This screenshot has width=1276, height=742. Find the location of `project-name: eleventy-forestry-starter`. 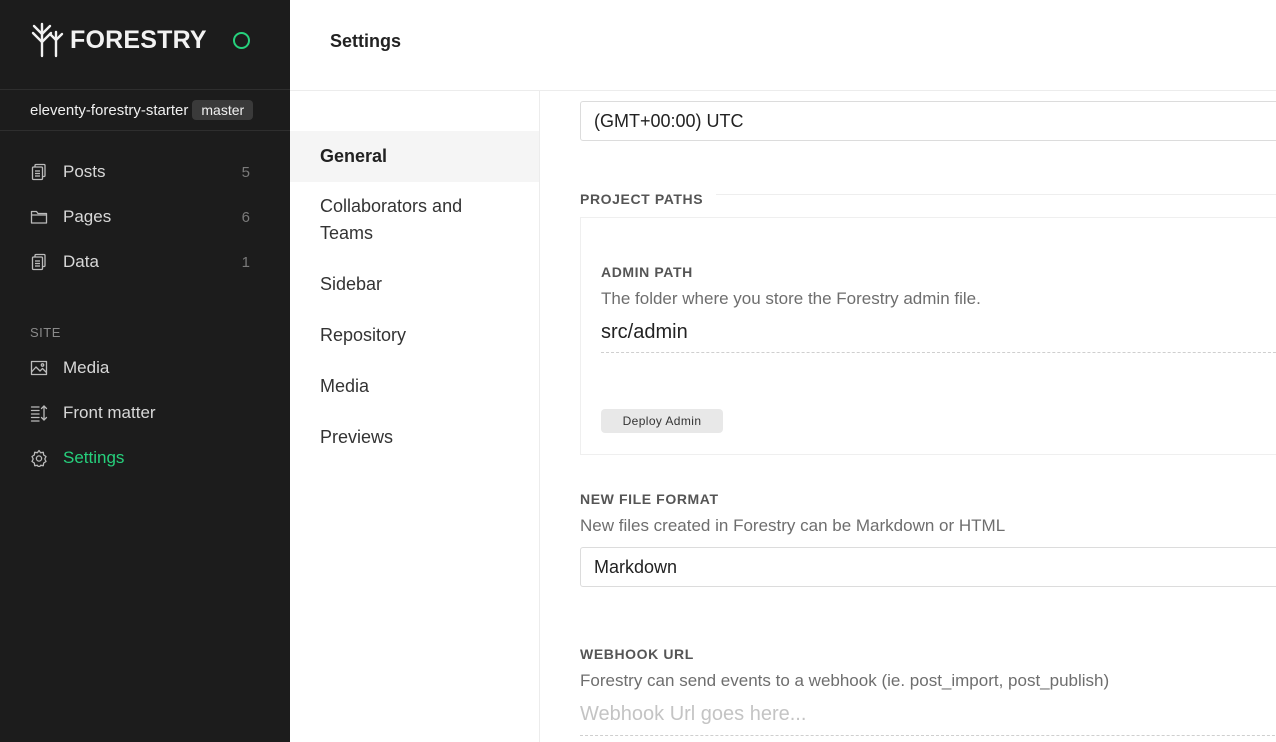

project-name: eleventy-forestry-starter is located at coordinates (109, 110).